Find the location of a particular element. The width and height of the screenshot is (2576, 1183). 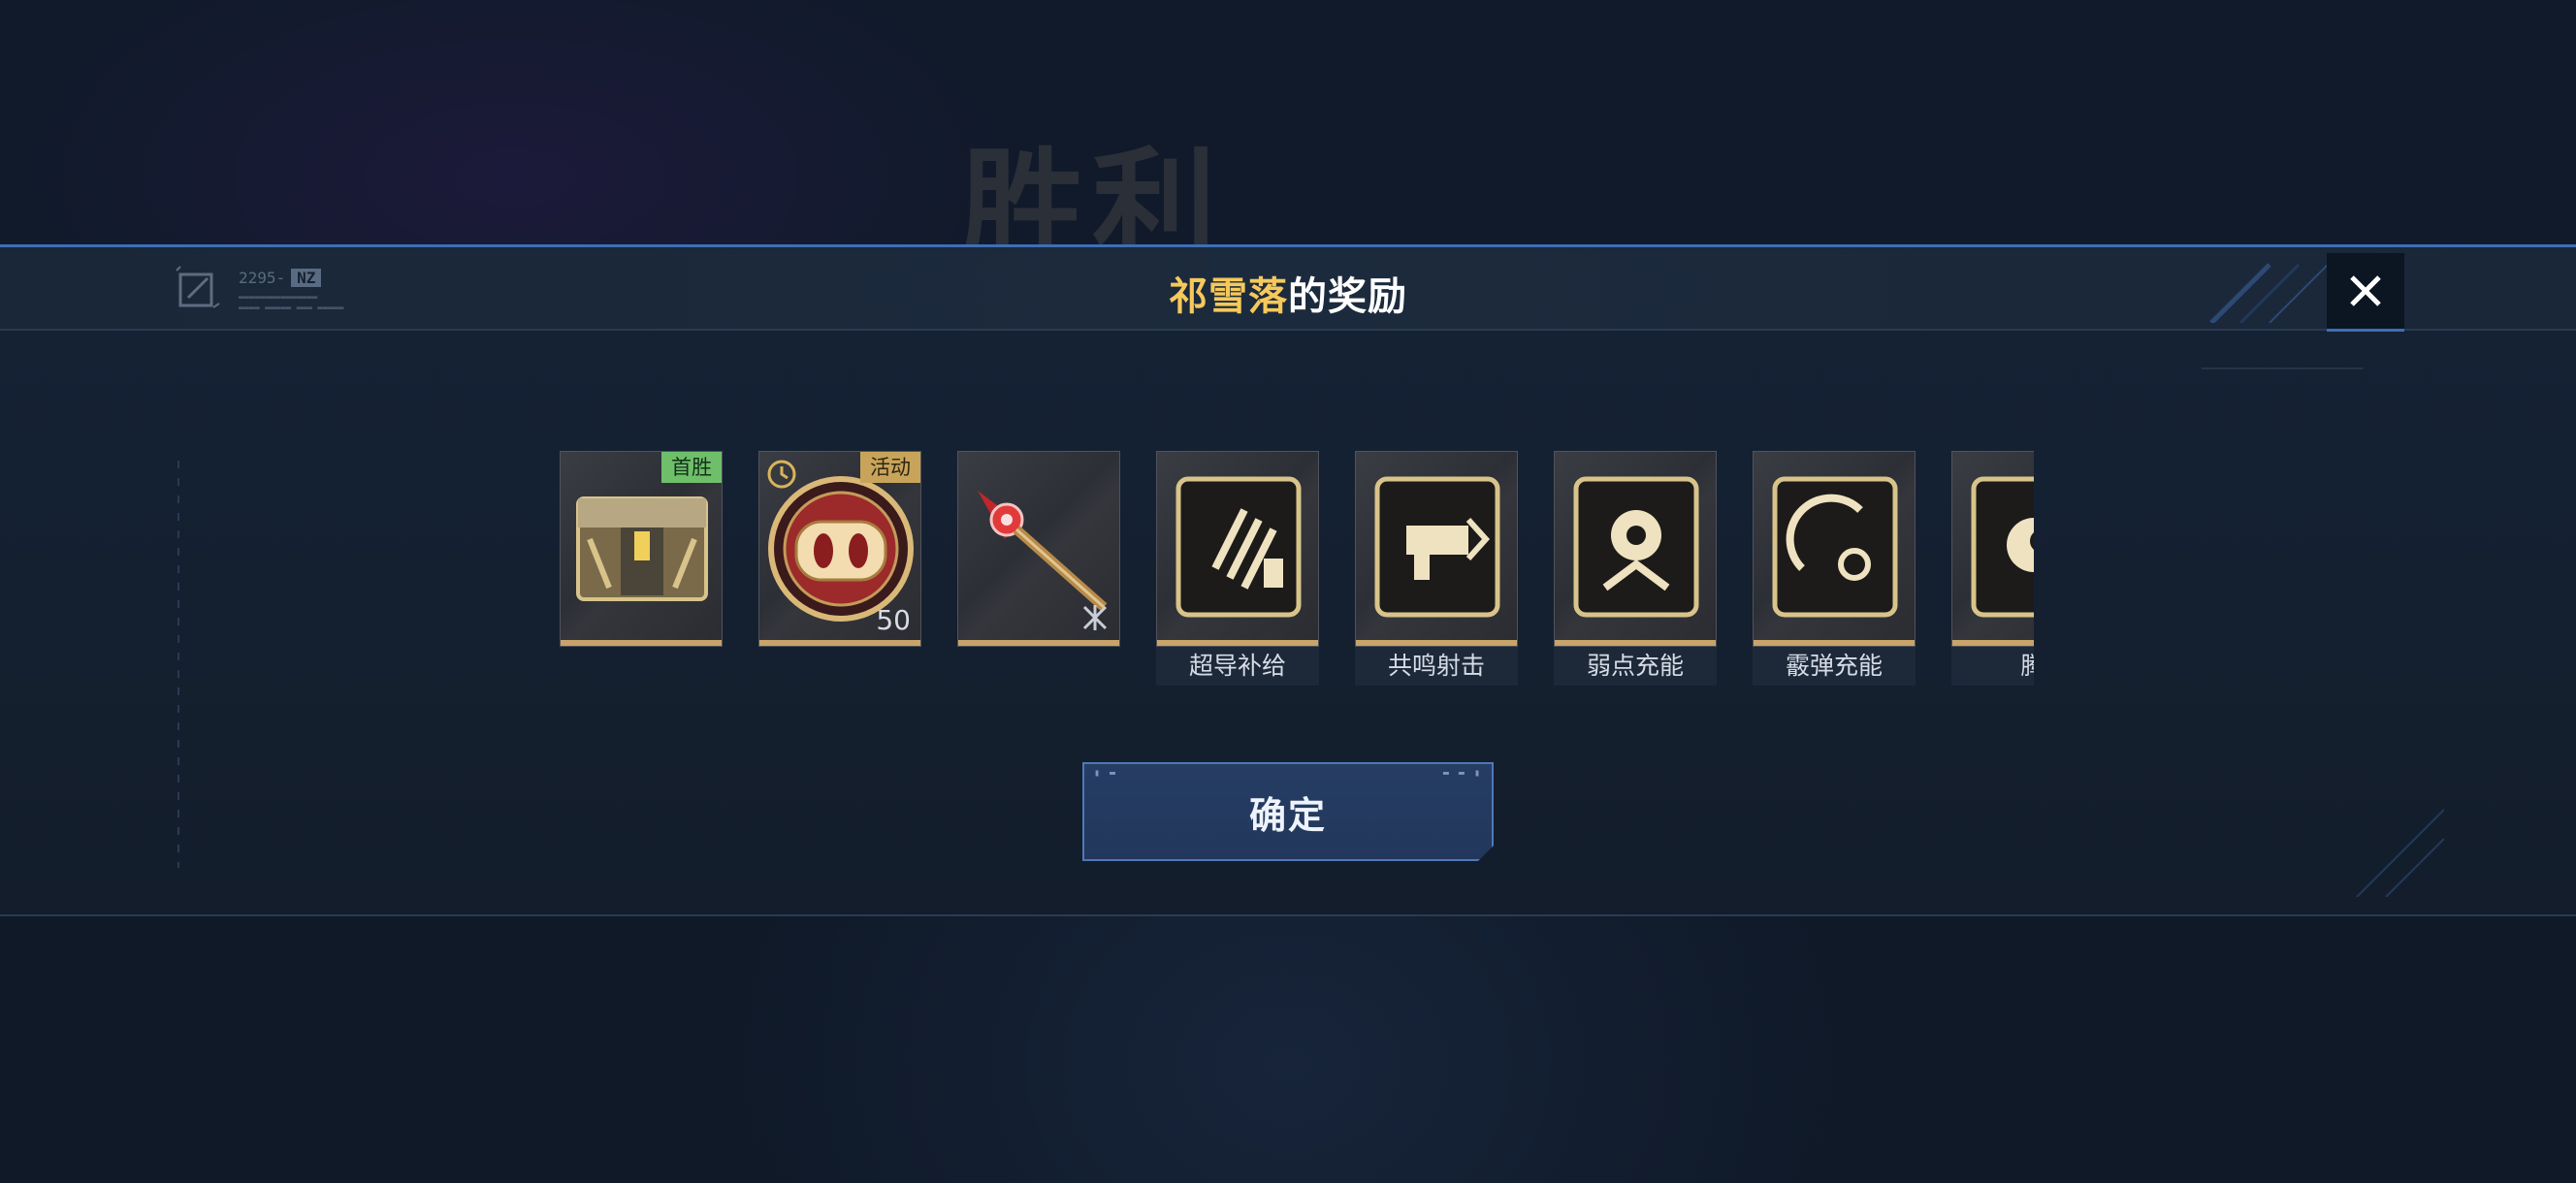

shotgun-charge-icon is located at coordinates (1835, 547).